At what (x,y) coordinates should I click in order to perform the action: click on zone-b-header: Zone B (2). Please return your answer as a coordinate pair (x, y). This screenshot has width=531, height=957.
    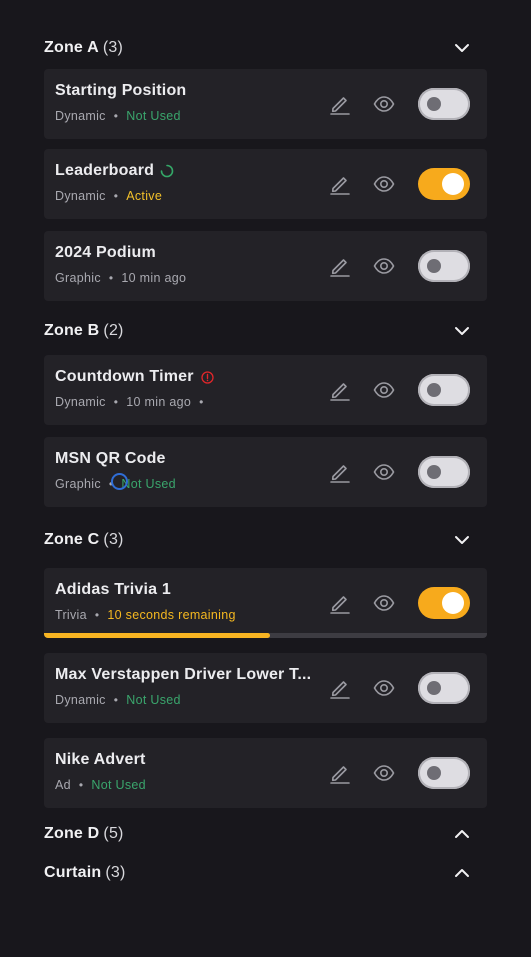
    Looking at the image, I should click on (265, 331).